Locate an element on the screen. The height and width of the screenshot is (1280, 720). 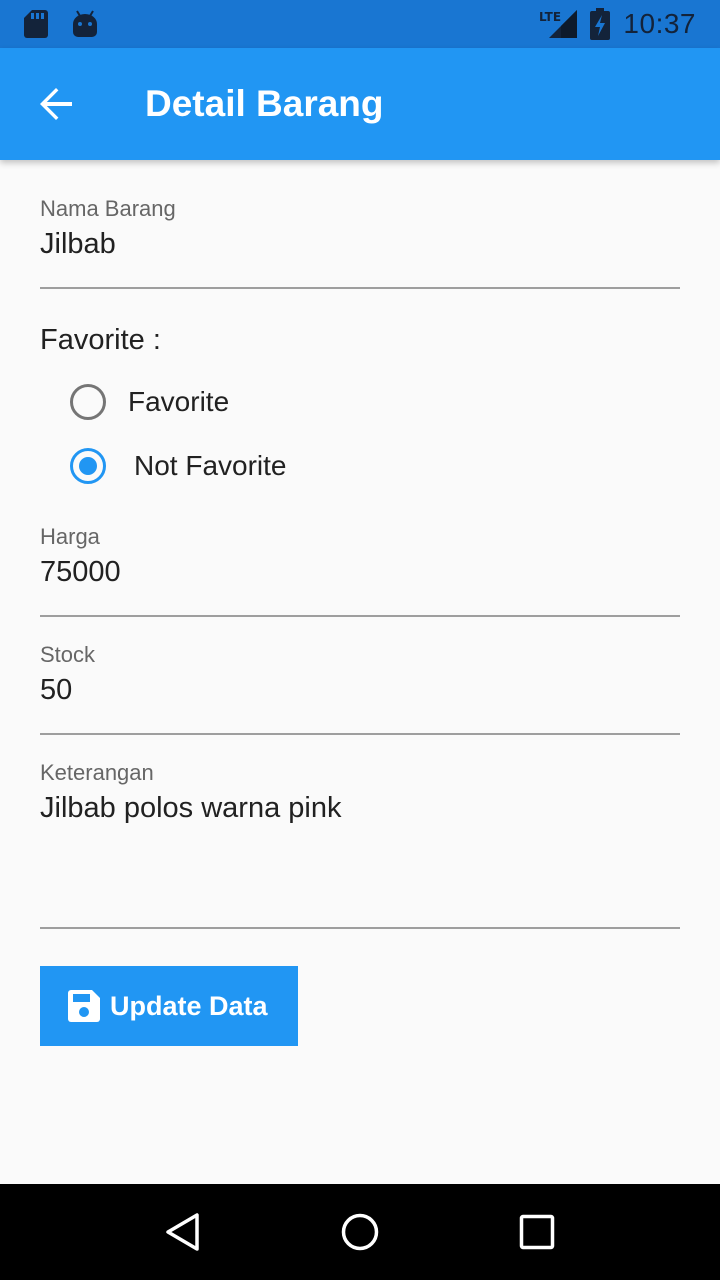
radio-not-favorite-circle is located at coordinates (88, 466).